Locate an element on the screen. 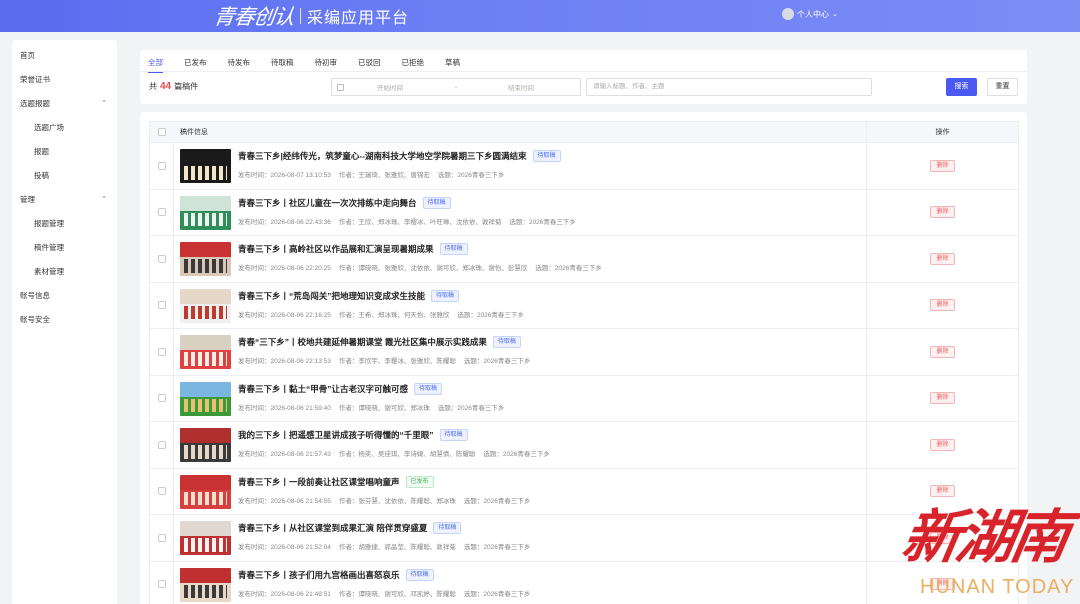 The width and height of the screenshot is (1080, 604). article-title: 青春三下乡丨社区儿童在一次次排练中走向舞台 is located at coordinates (327, 203).